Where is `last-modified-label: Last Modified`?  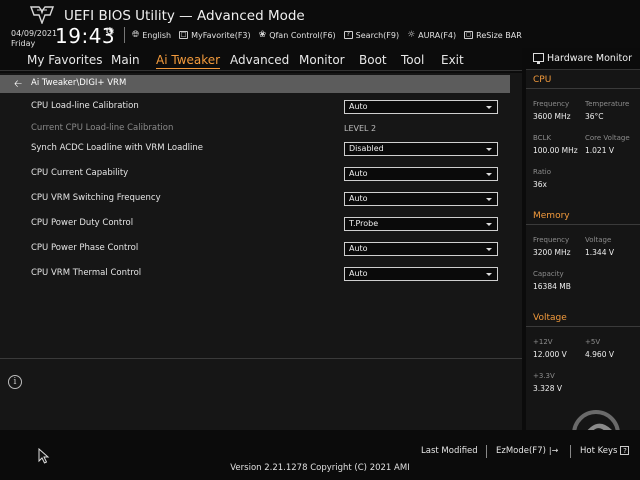 last-modified-label: Last Modified is located at coordinates (449, 451).